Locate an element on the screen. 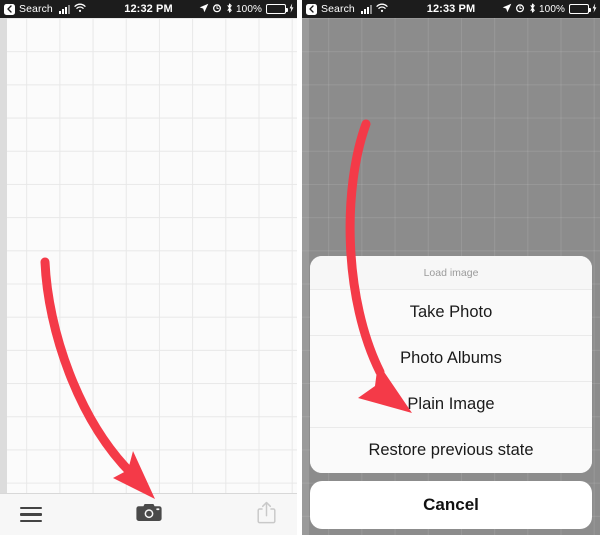 This screenshot has width=600, height=535. share-icon is located at coordinates (266, 515).